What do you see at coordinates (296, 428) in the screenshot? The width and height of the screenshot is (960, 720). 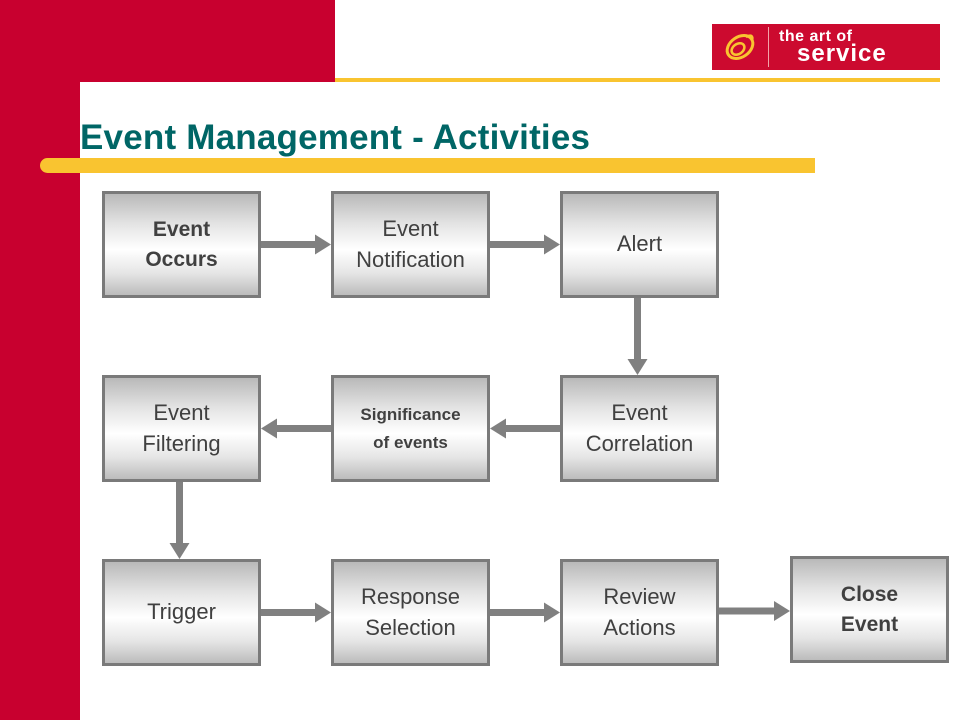 I see `arrow-significance-of-events-to-event-filtering` at bounding box center [296, 428].